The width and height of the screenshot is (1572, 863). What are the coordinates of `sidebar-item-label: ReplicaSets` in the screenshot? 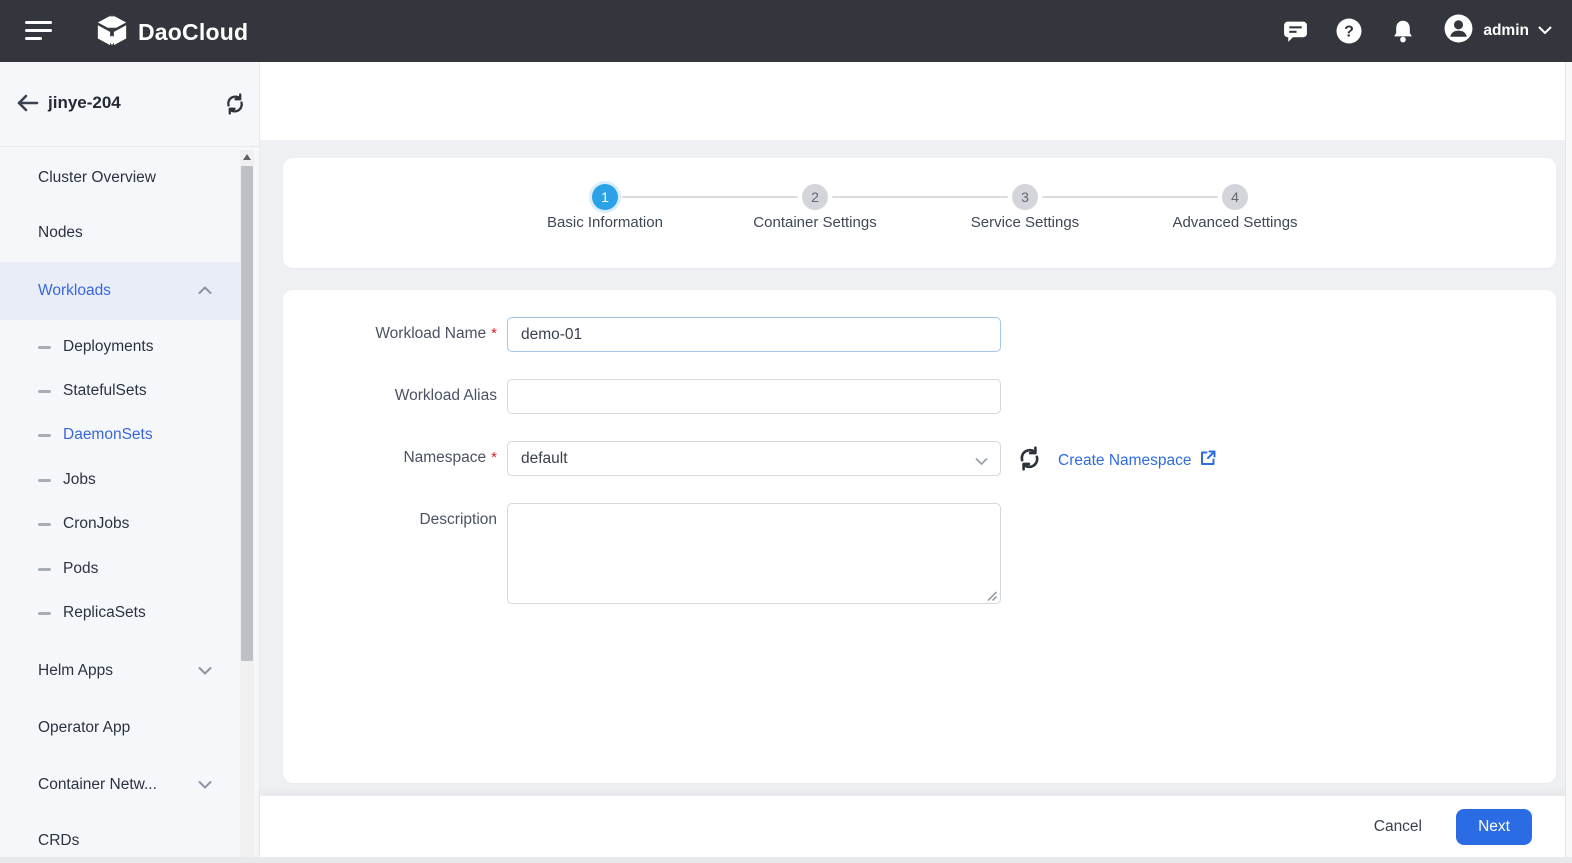 It's located at (104, 612).